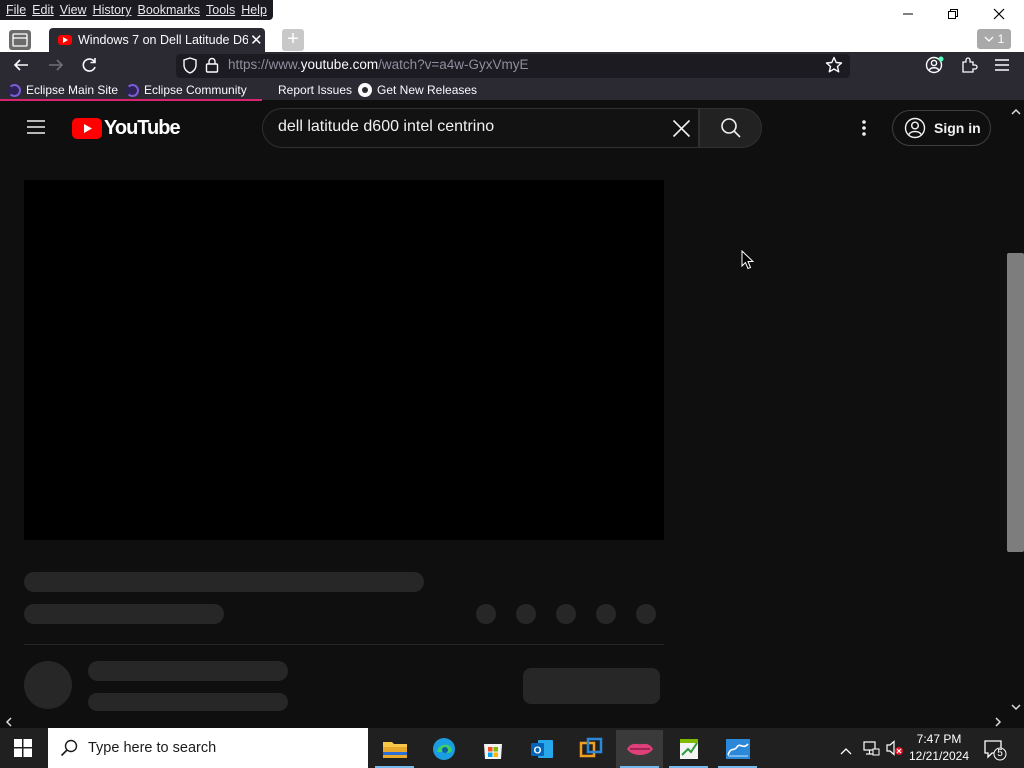  Describe the element at coordinates (512, 719) in the screenshot. I see `horizontal-scrollbar` at that location.